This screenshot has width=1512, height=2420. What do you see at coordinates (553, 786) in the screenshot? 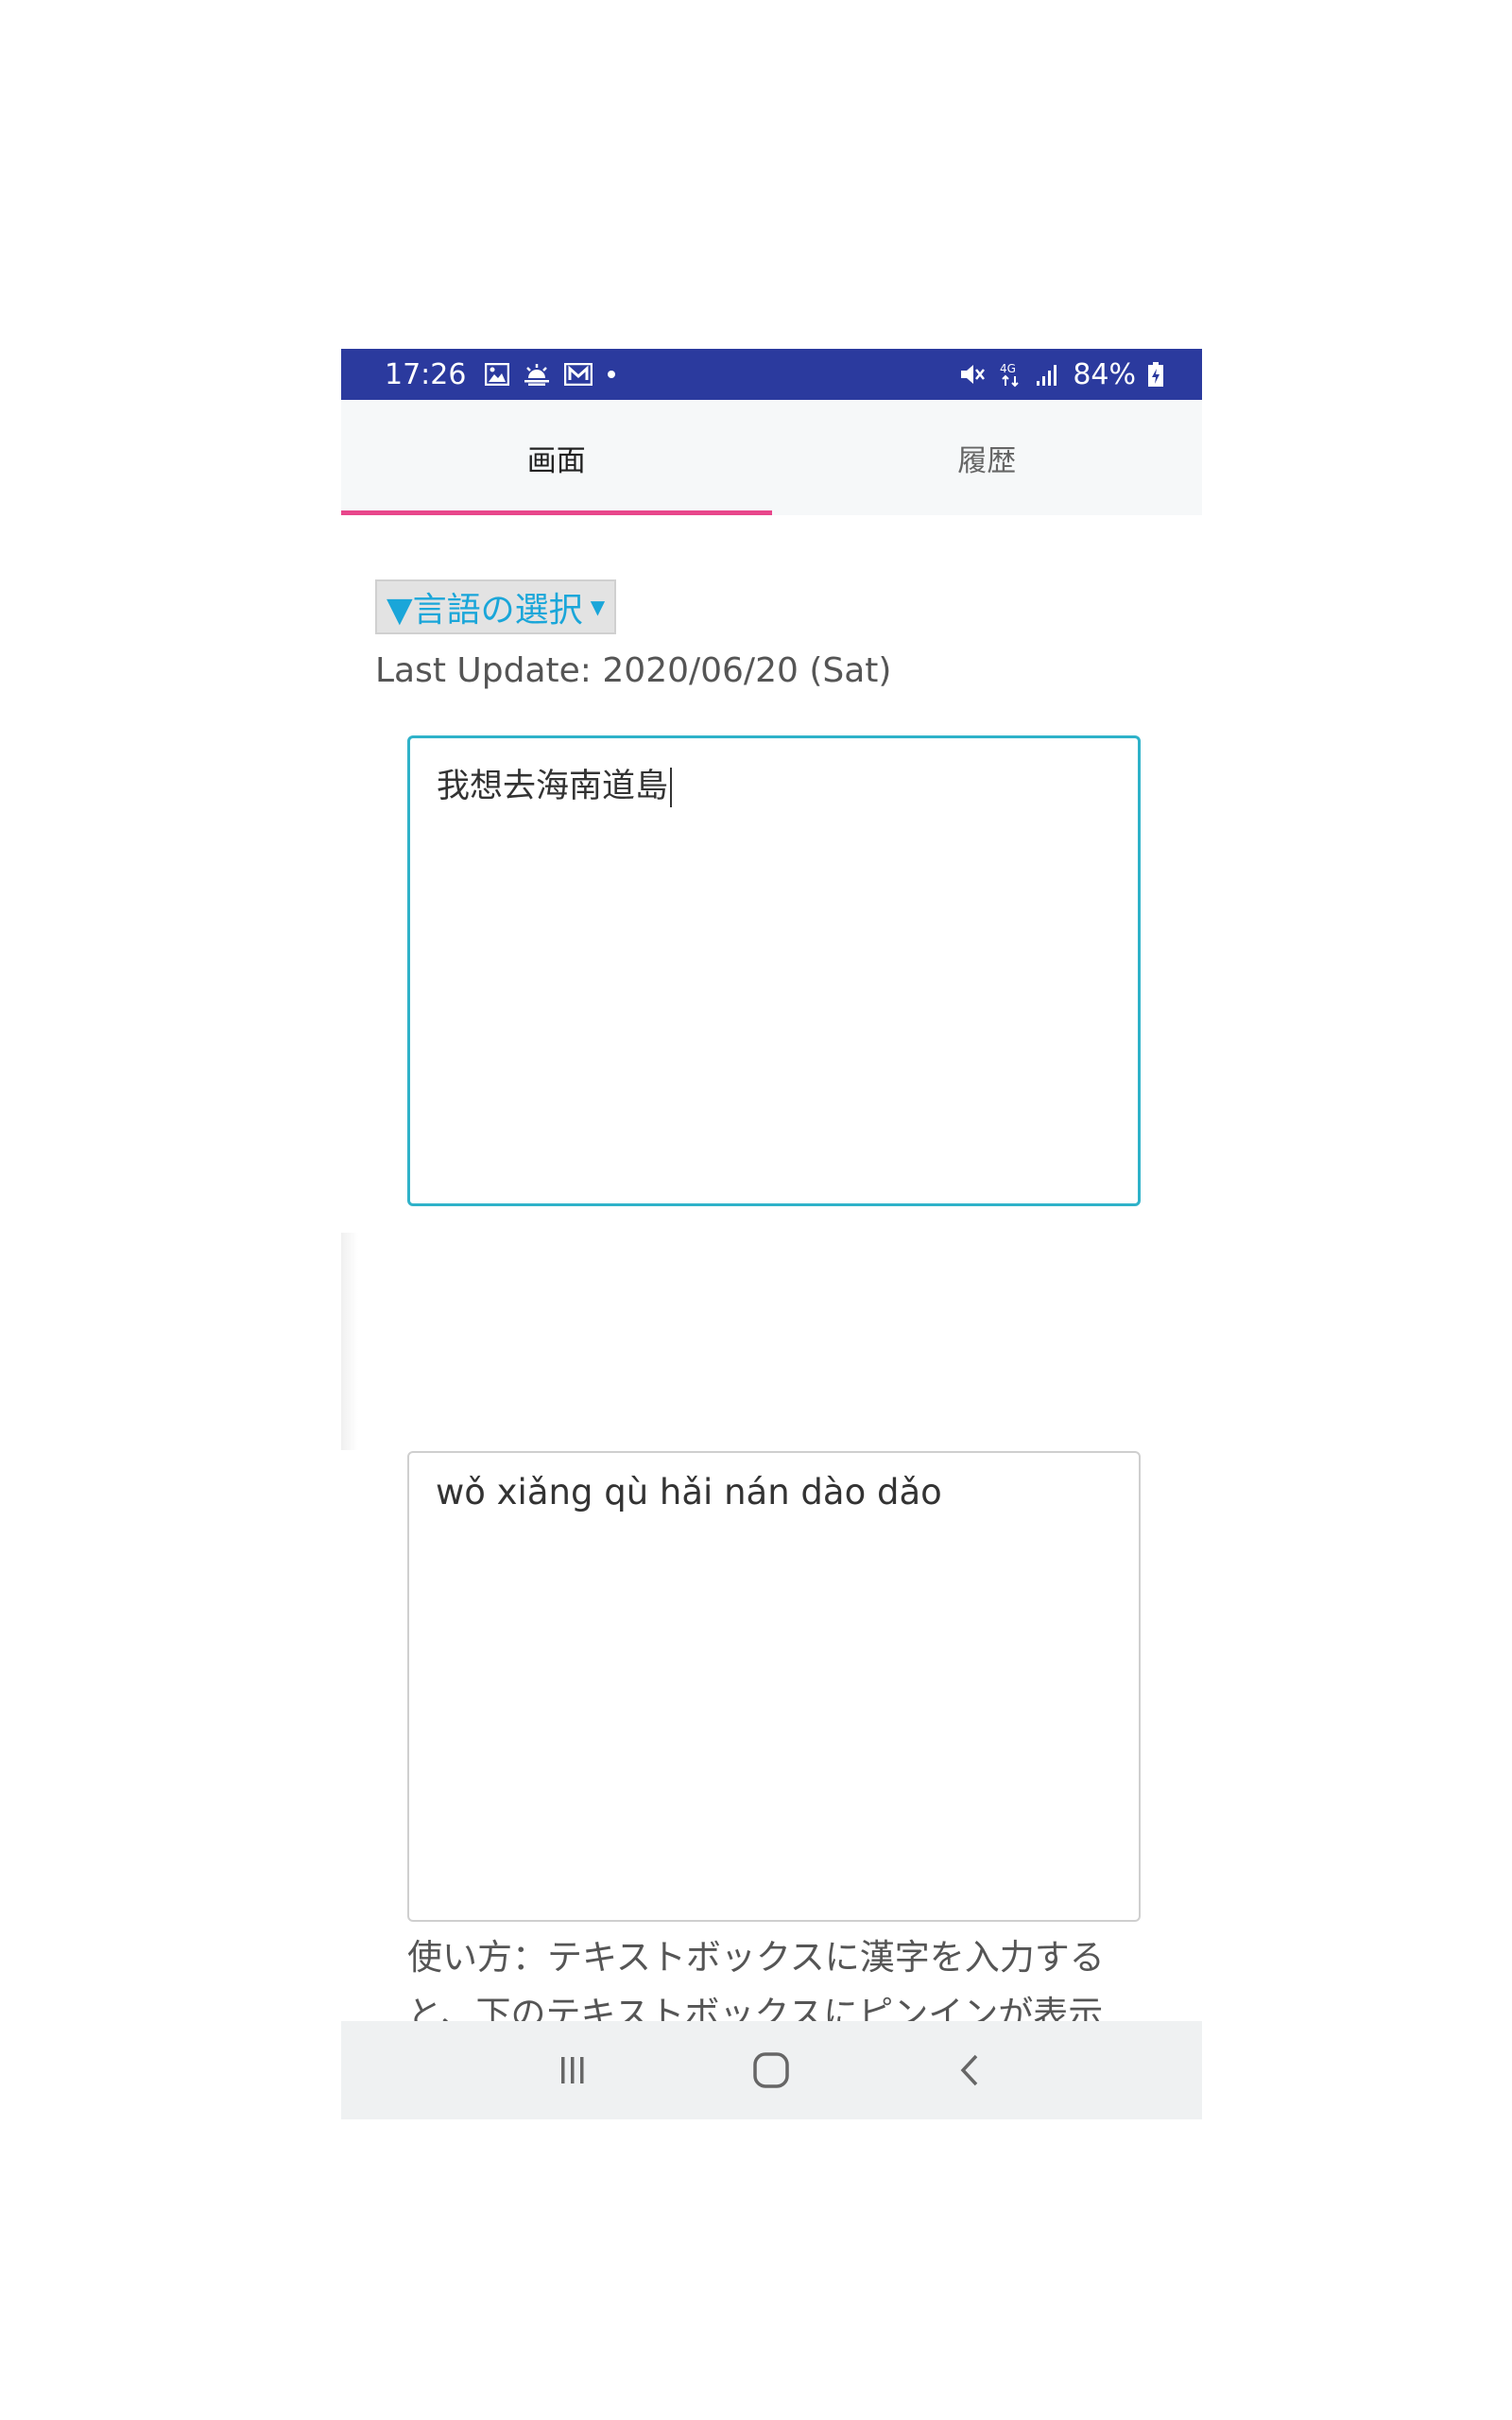
I see `hanzi-input-value: 我想去海南道島` at bounding box center [553, 786].